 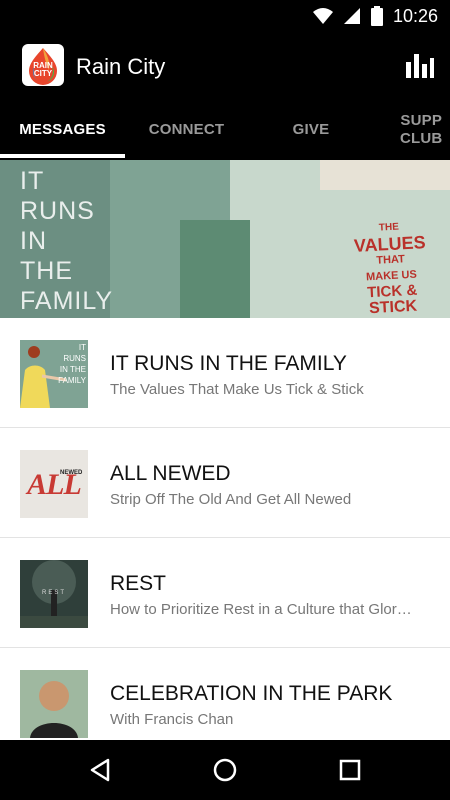 What do you see at coordinates (67, 301) in the screenshot?
I see `hero-line: FAMILY` at bounding box center [67, 301].